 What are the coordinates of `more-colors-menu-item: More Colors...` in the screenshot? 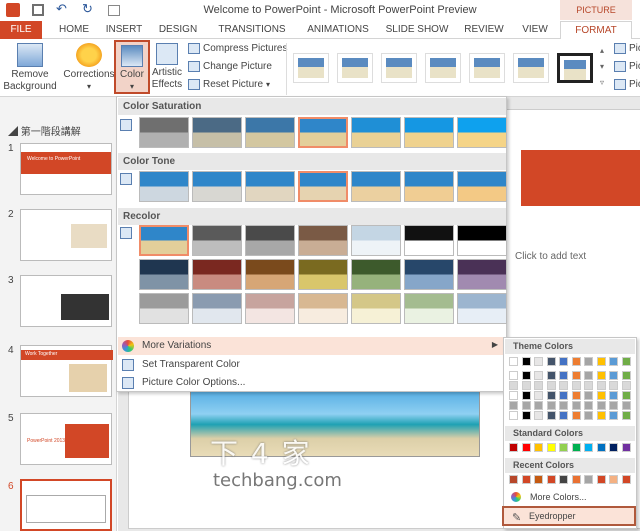 It's located at (570, 497).